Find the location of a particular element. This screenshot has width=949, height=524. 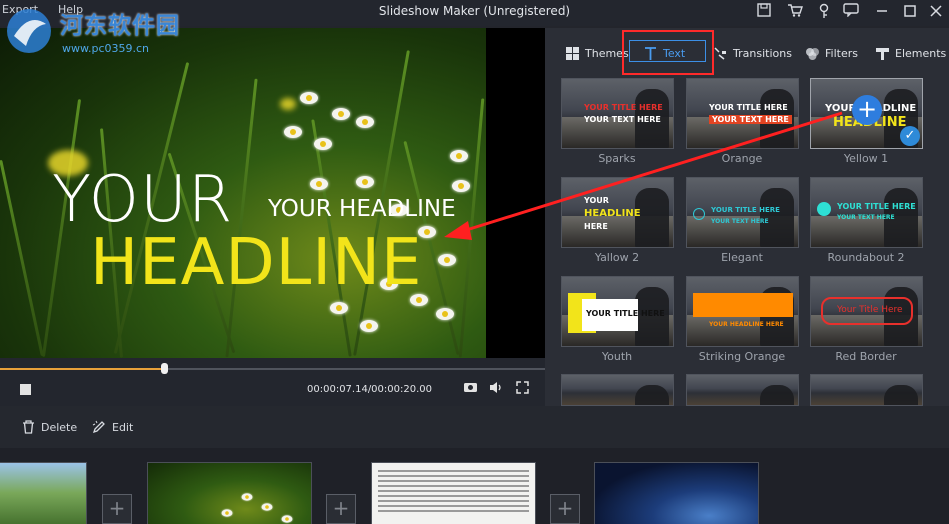

timeline-toolbar: Delete Edit is located at coordinates (474, 427).